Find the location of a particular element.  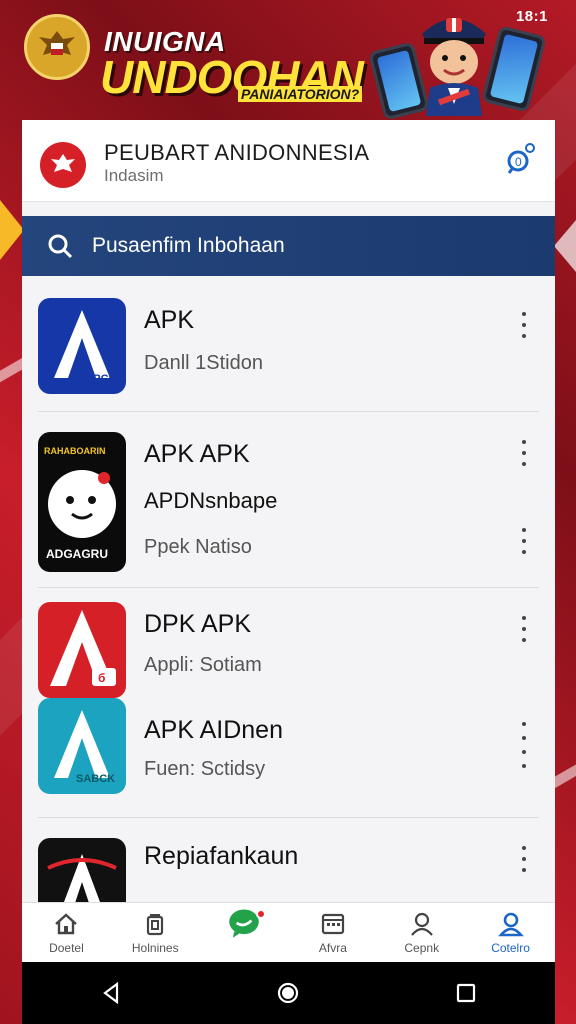

app-title: DPK APK is located at coordinates (197, 624).